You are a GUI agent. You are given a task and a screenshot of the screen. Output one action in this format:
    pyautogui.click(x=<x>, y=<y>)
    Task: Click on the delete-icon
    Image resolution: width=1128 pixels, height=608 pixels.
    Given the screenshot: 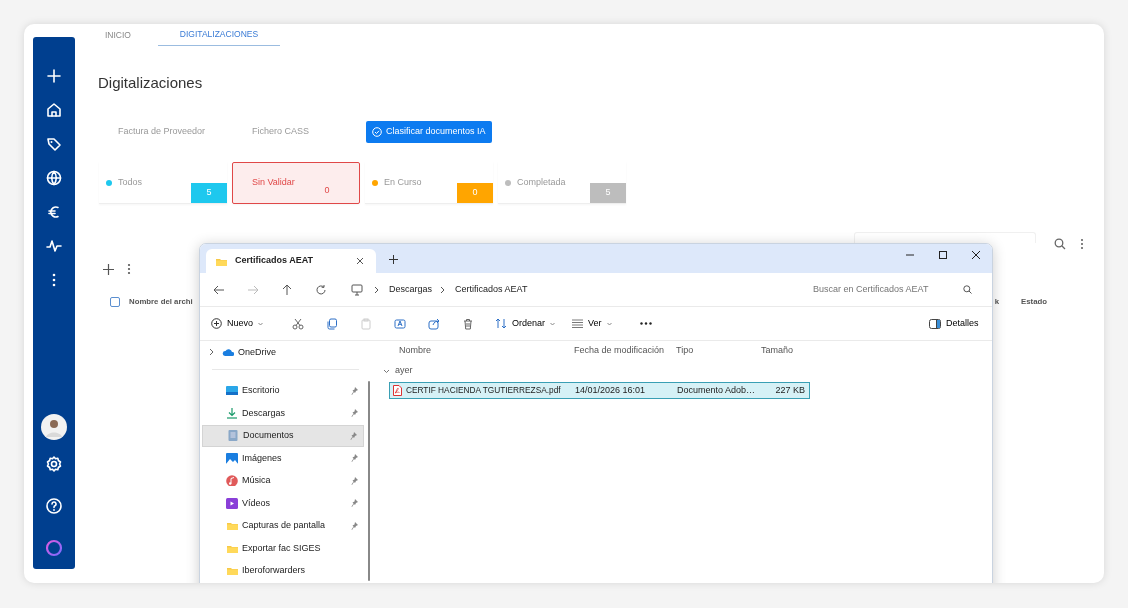 What is the action you would take?
    pyautogui.click(x=468, y=323)
    